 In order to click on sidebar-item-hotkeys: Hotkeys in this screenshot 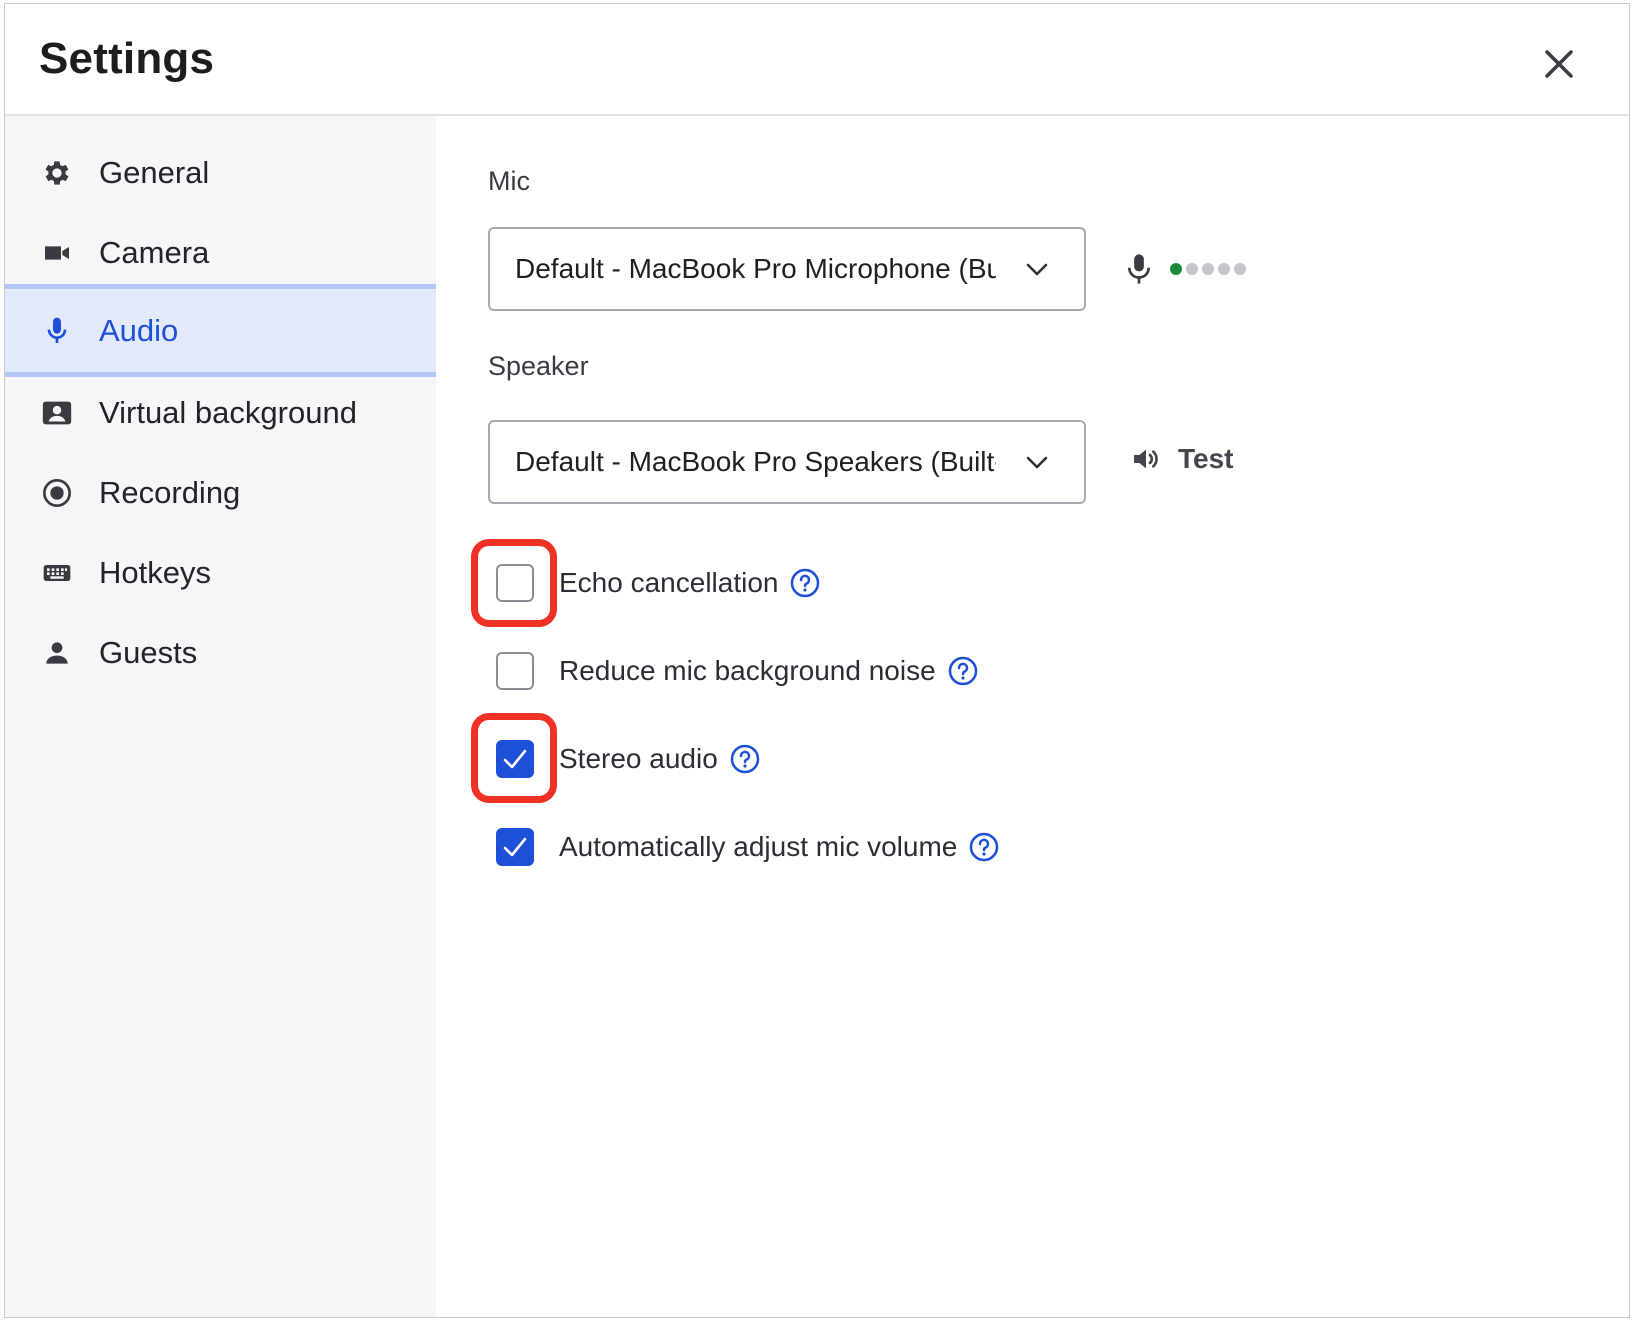, I will do `click(220, 572)`.